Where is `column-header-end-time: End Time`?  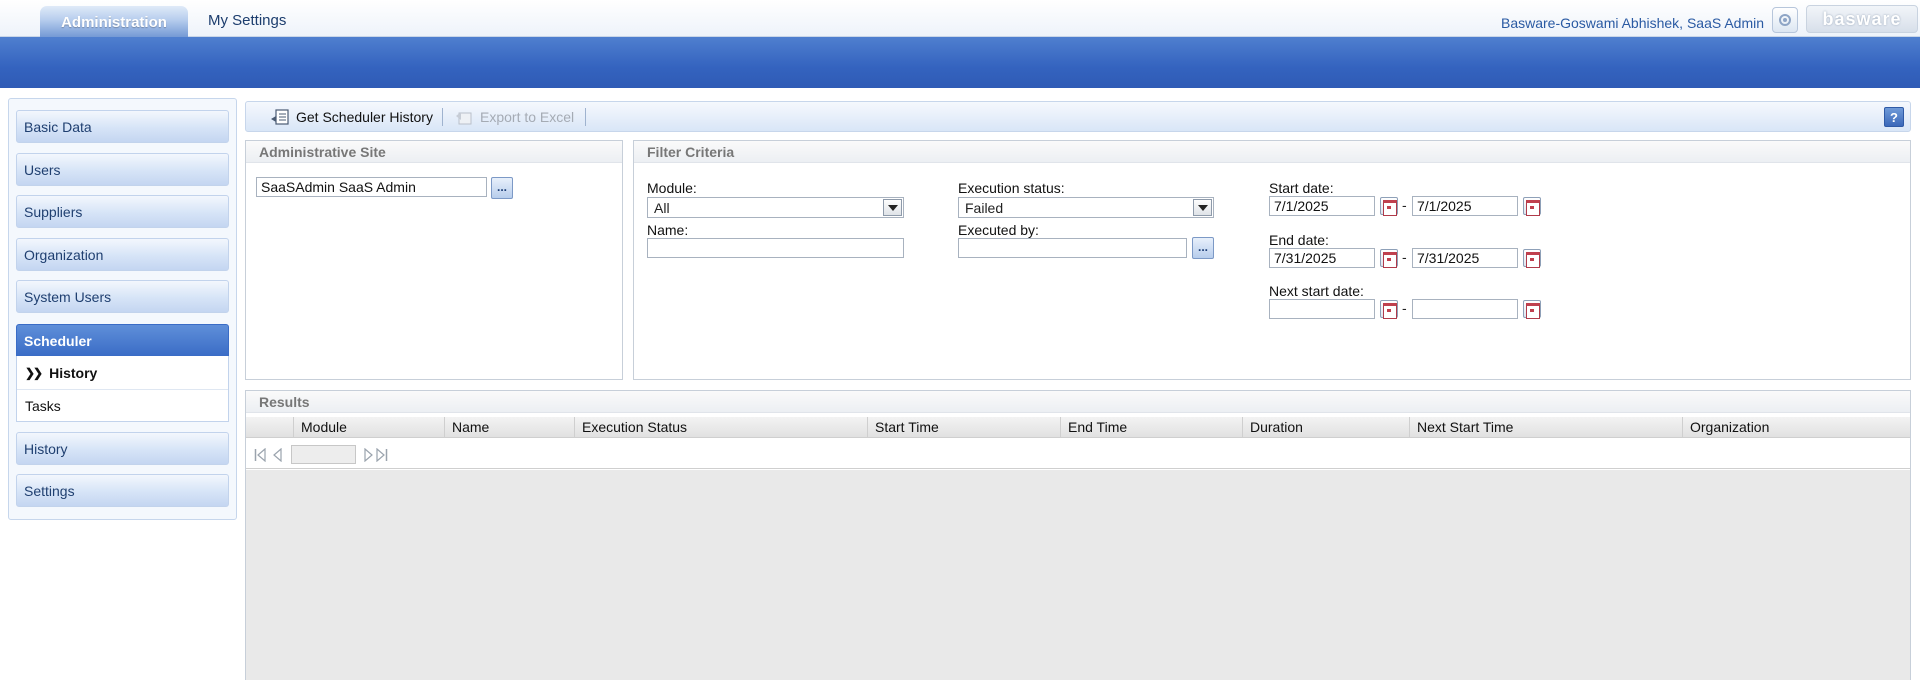 column-header-end-time: End Time is located at coordinates (1151, 427).